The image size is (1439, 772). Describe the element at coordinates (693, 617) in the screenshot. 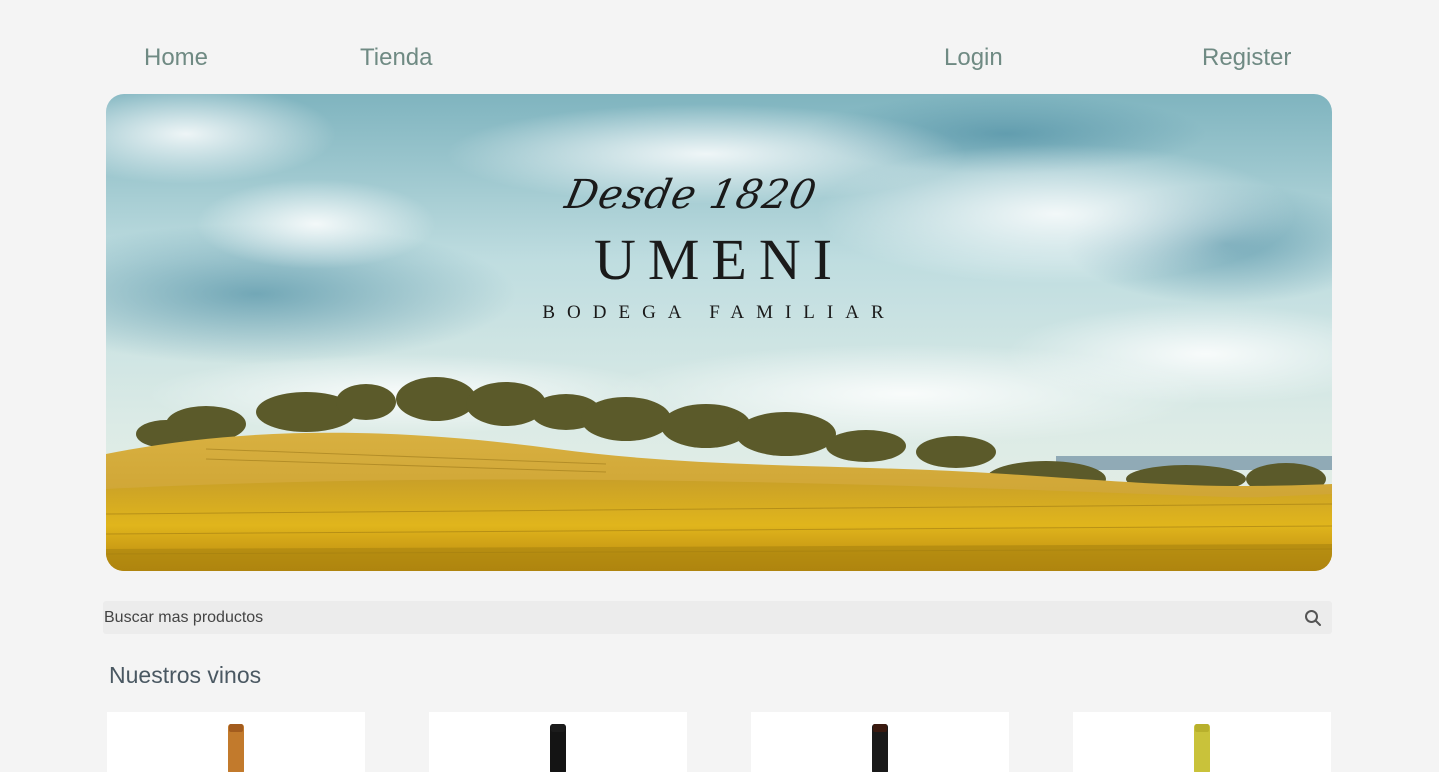

I see `search-input` at that location.